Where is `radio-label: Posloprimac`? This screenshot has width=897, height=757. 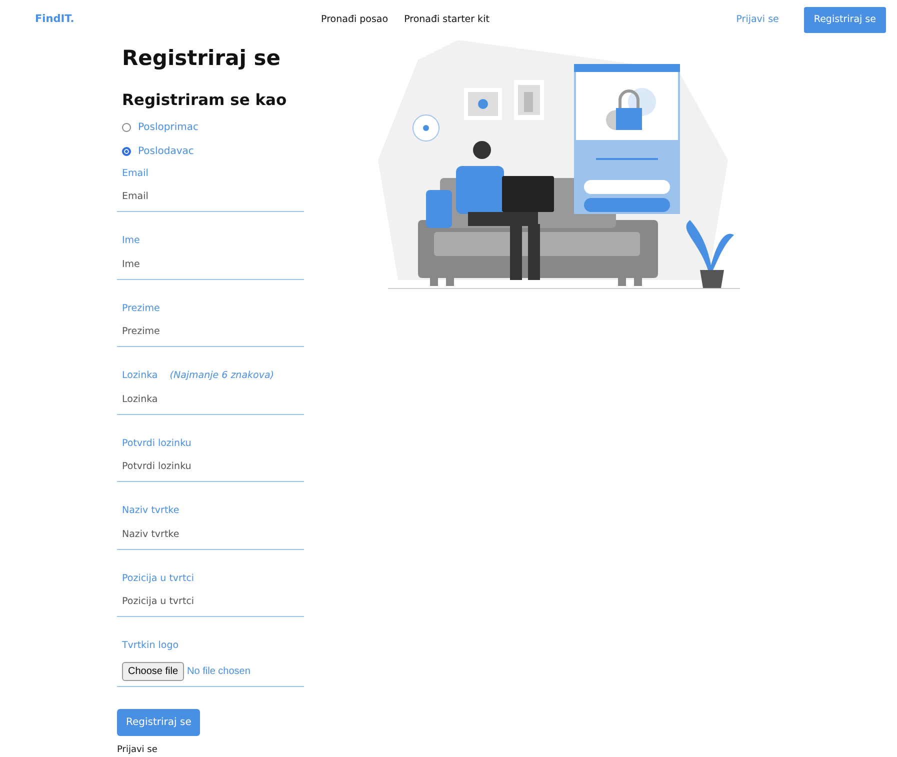 radio-label: Posloprimac is located at coordinates (168, 128).